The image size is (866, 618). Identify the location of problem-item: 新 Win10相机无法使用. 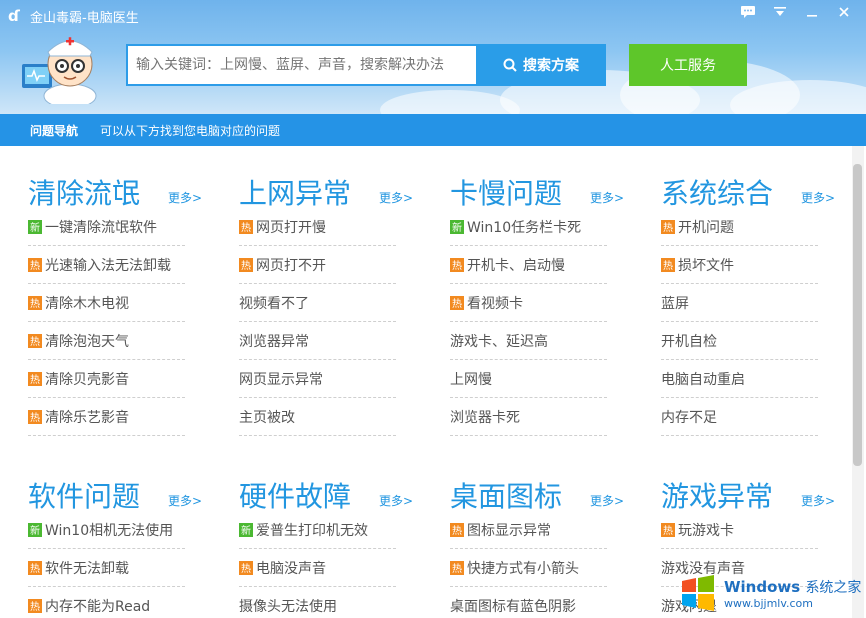
(106, 530).